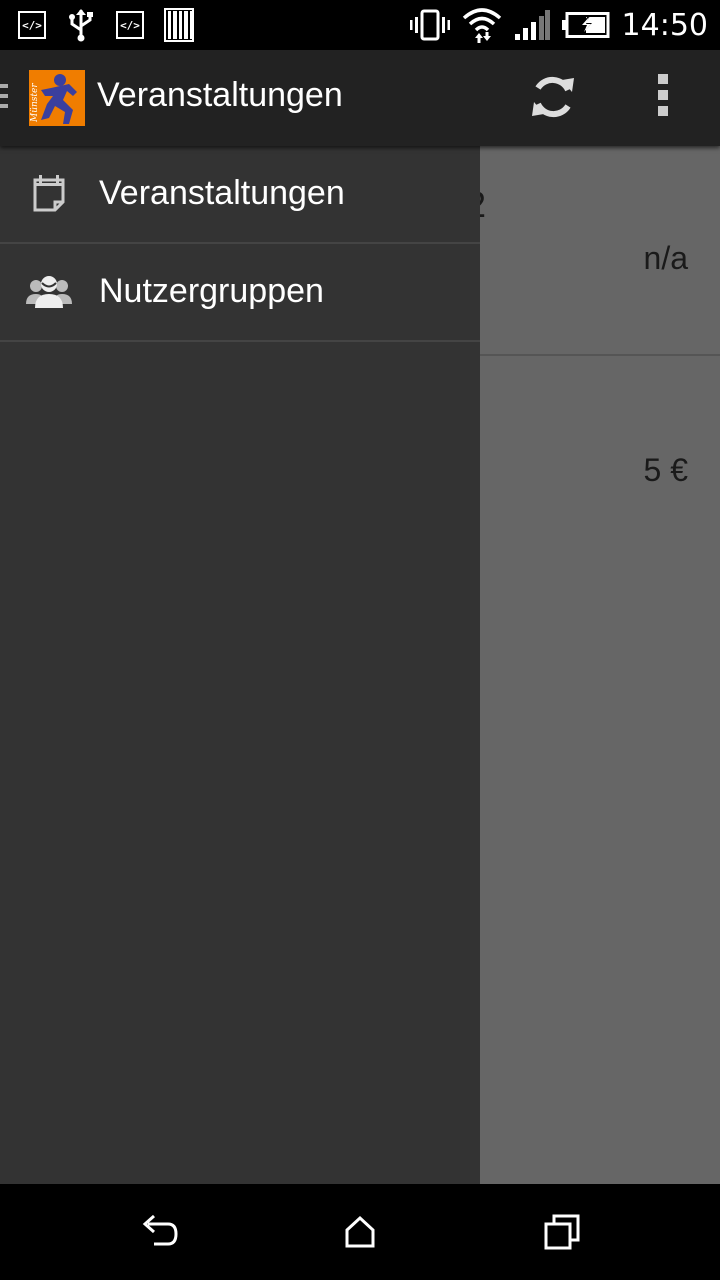 This screenshot has width=720, height=1280. I want to click on signal-icon, so click(532, 25).